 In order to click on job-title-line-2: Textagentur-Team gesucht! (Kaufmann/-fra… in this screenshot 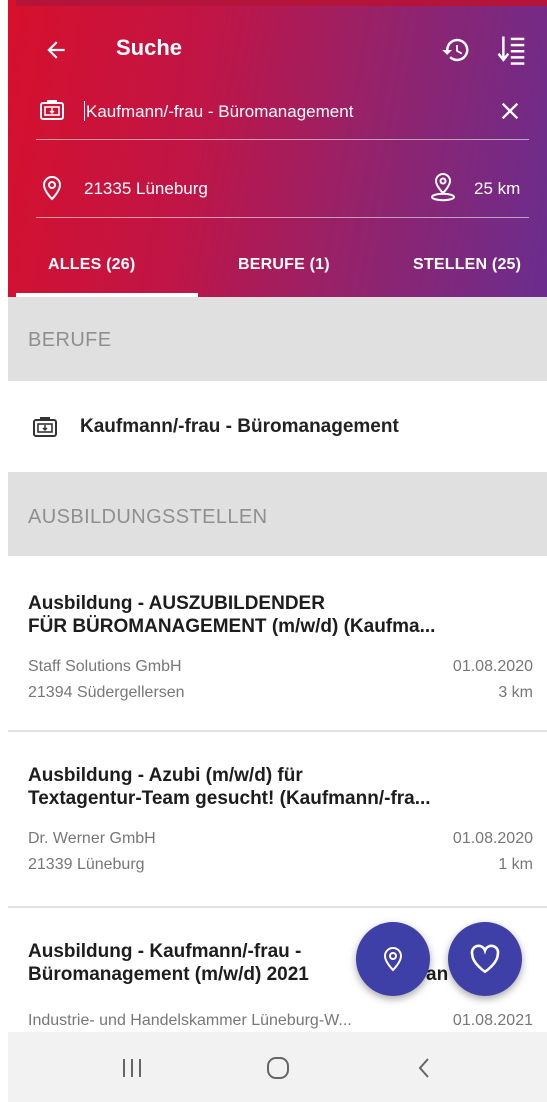, I will do `click(229, 798)`.